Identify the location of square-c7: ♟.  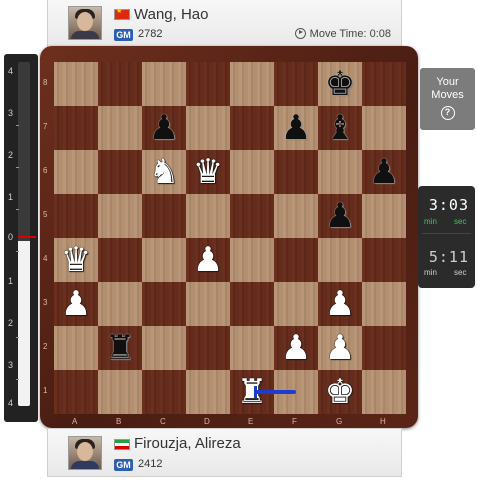
(164, 128).